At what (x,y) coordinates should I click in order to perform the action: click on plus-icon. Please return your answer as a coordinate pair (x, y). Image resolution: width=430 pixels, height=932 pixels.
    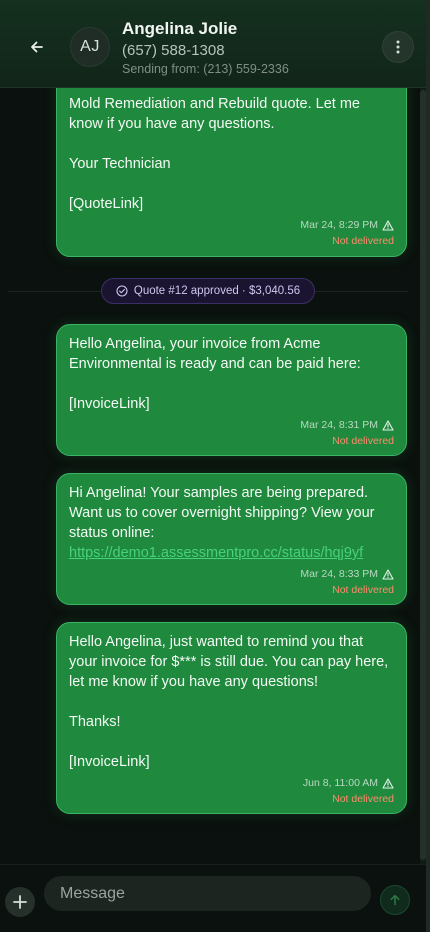
    Looking at the image, I should click on (20, 902).